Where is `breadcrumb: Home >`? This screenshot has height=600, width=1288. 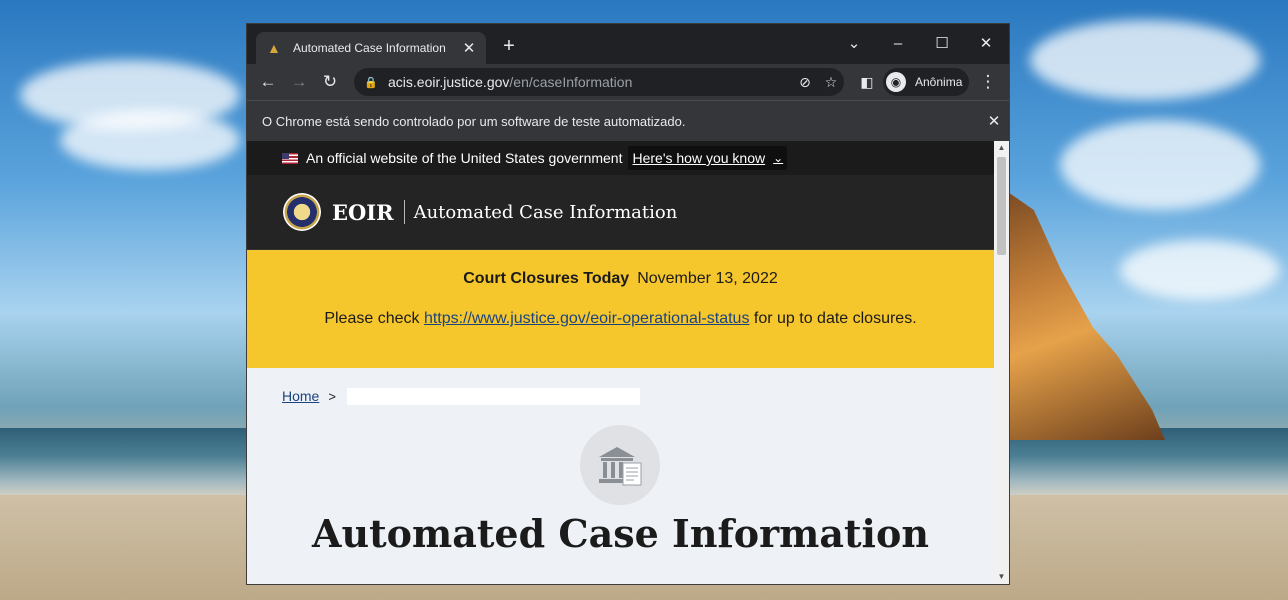 breadcrumb: Home > is located at coordinates (620, 396).